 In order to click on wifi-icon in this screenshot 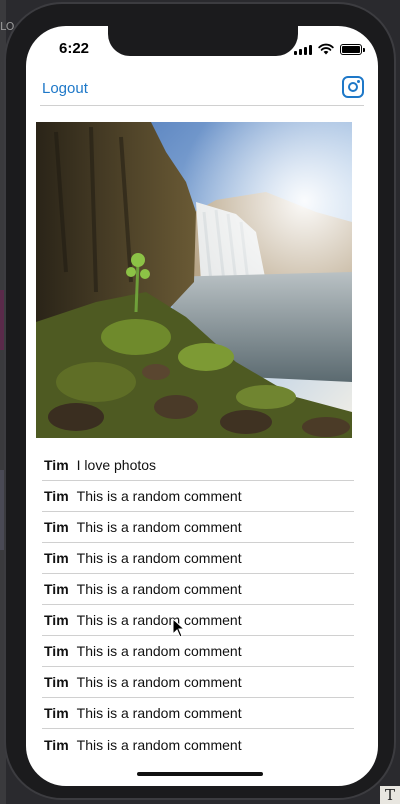, I will do `click(326, 49)`.